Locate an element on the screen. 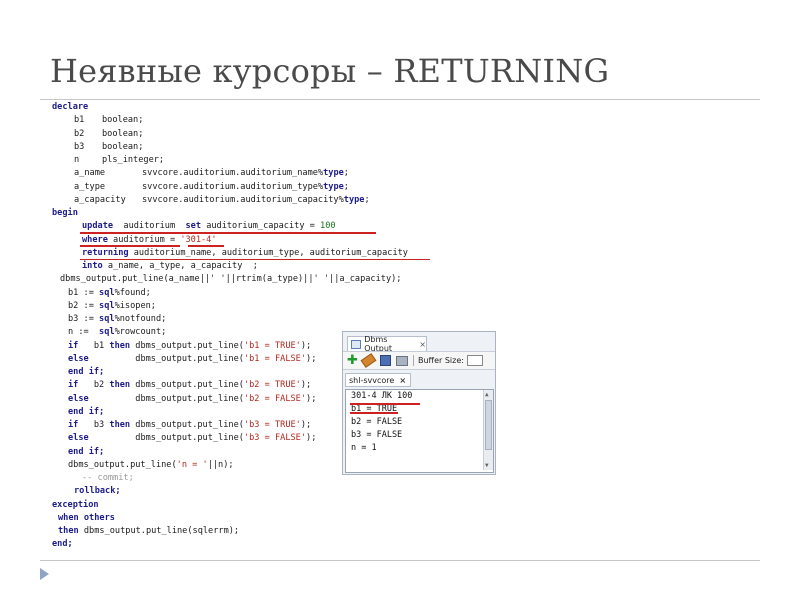 The width and height of the screenshot is (800, 600). code-text: ; is located at coordinates (346, 173).